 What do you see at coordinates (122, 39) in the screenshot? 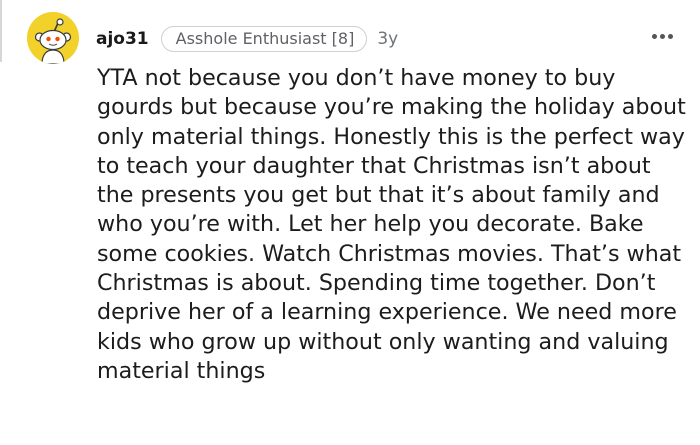
I see `username-link: ajo31` at bounding box center [122, 39].